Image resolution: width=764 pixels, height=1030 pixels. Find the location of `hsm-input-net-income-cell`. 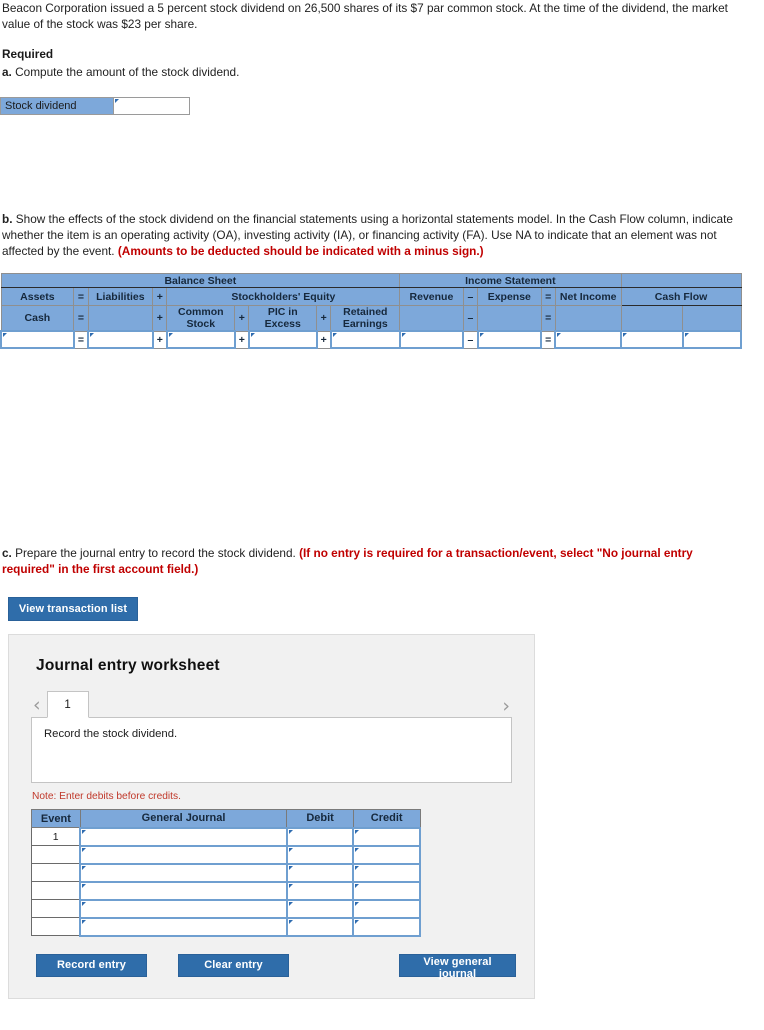

hsm-input-net-income-cell is located at coordinates (588, 339).